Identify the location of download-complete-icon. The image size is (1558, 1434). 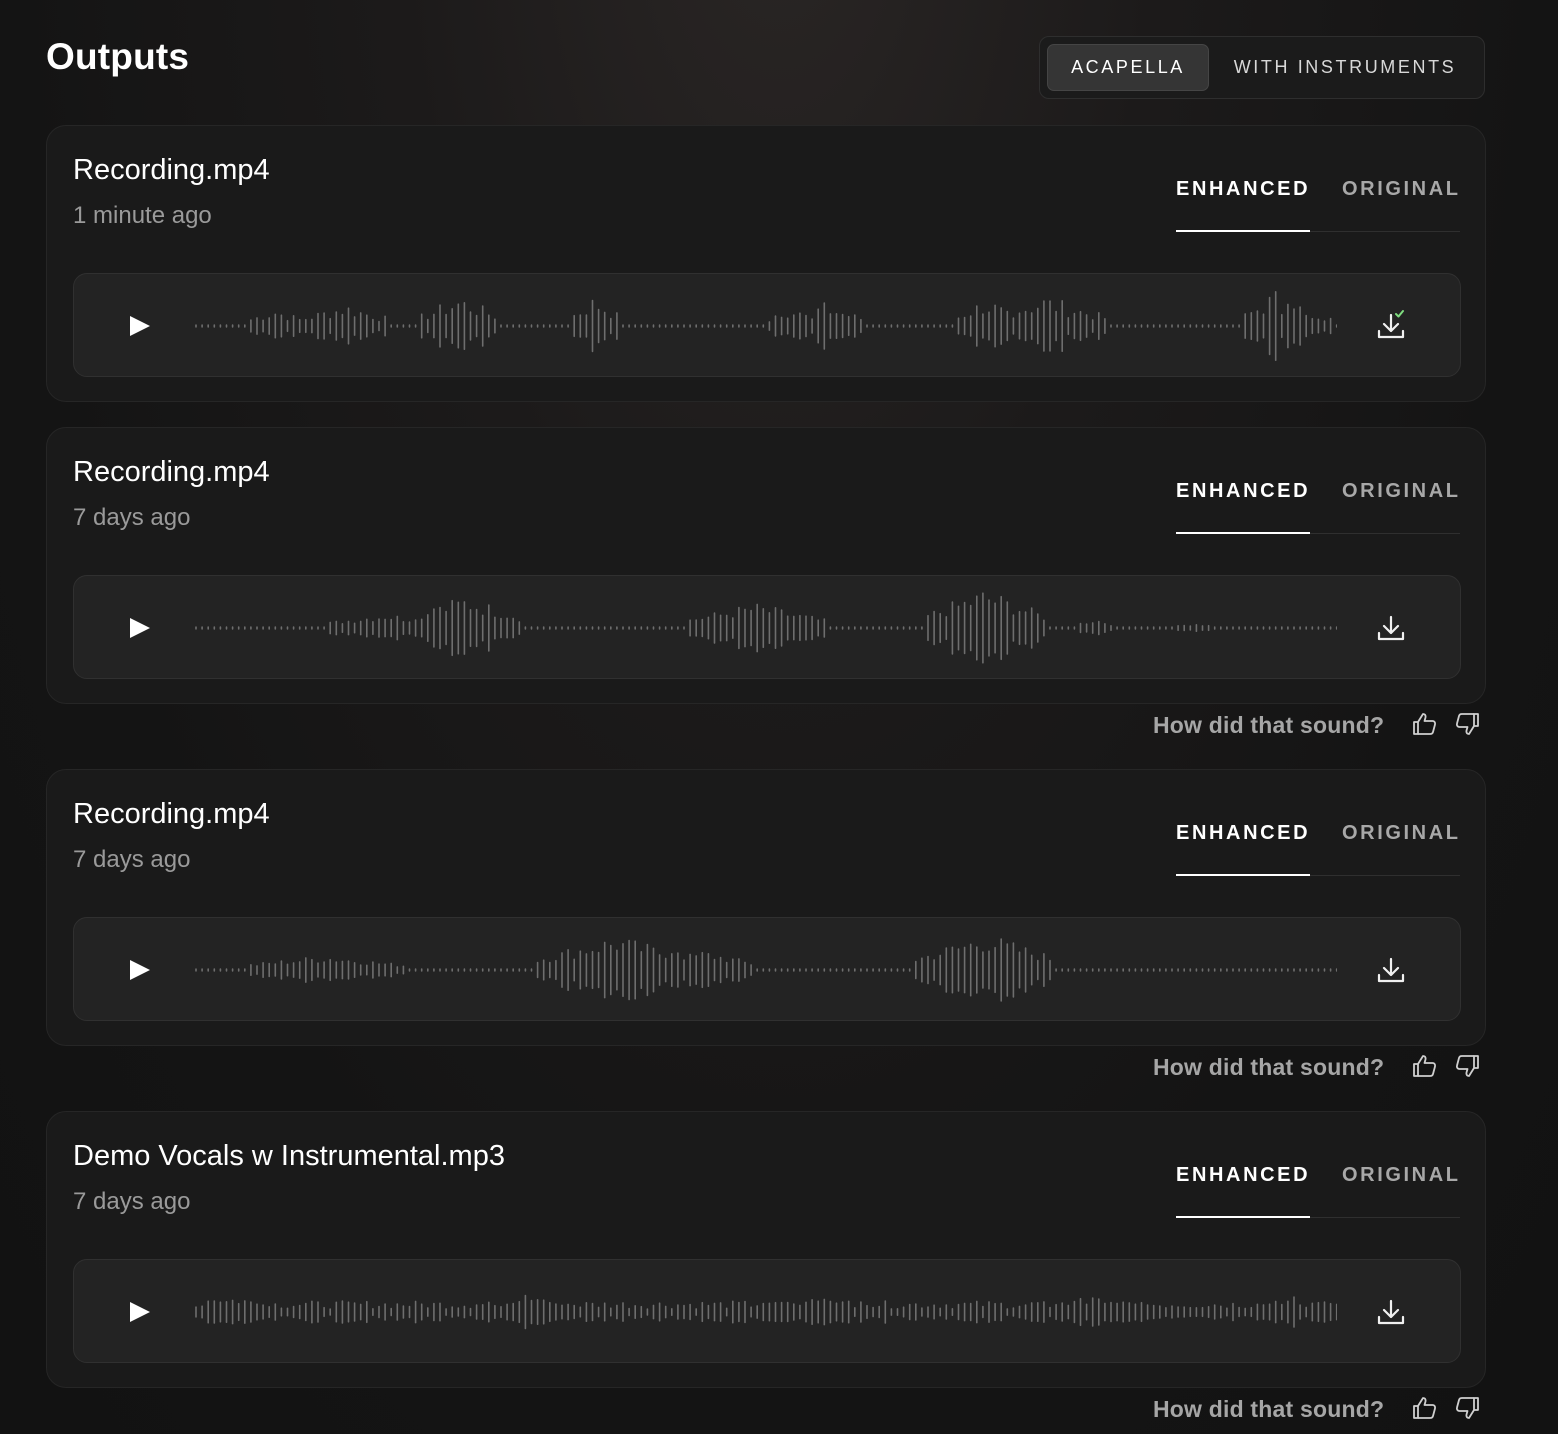
(1391, 326).